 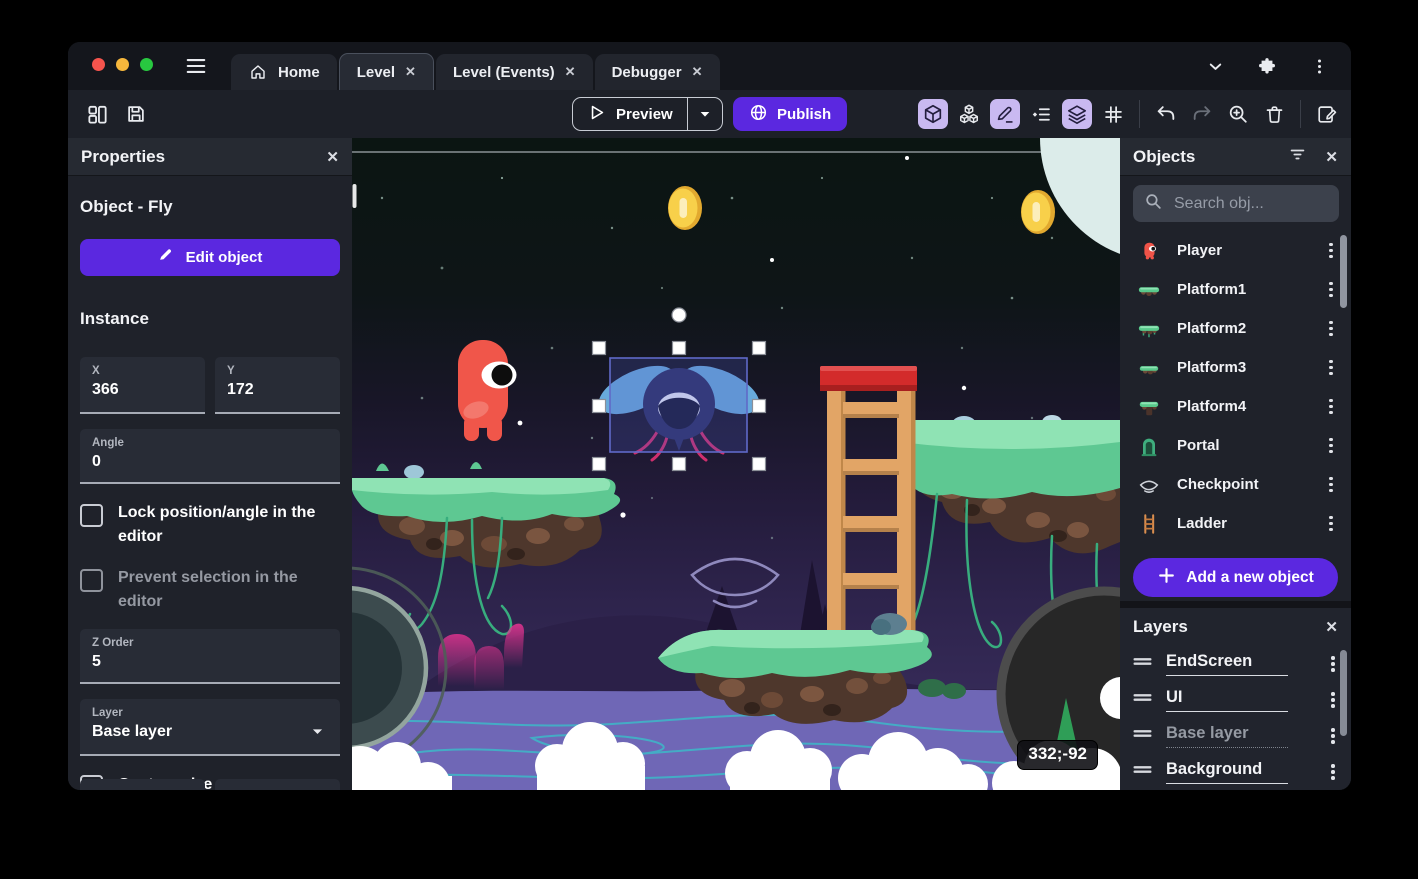 What do you see at coordinates (258, 72) in the screenshot?
I see `home-icon` at bounding box center [258, 72].